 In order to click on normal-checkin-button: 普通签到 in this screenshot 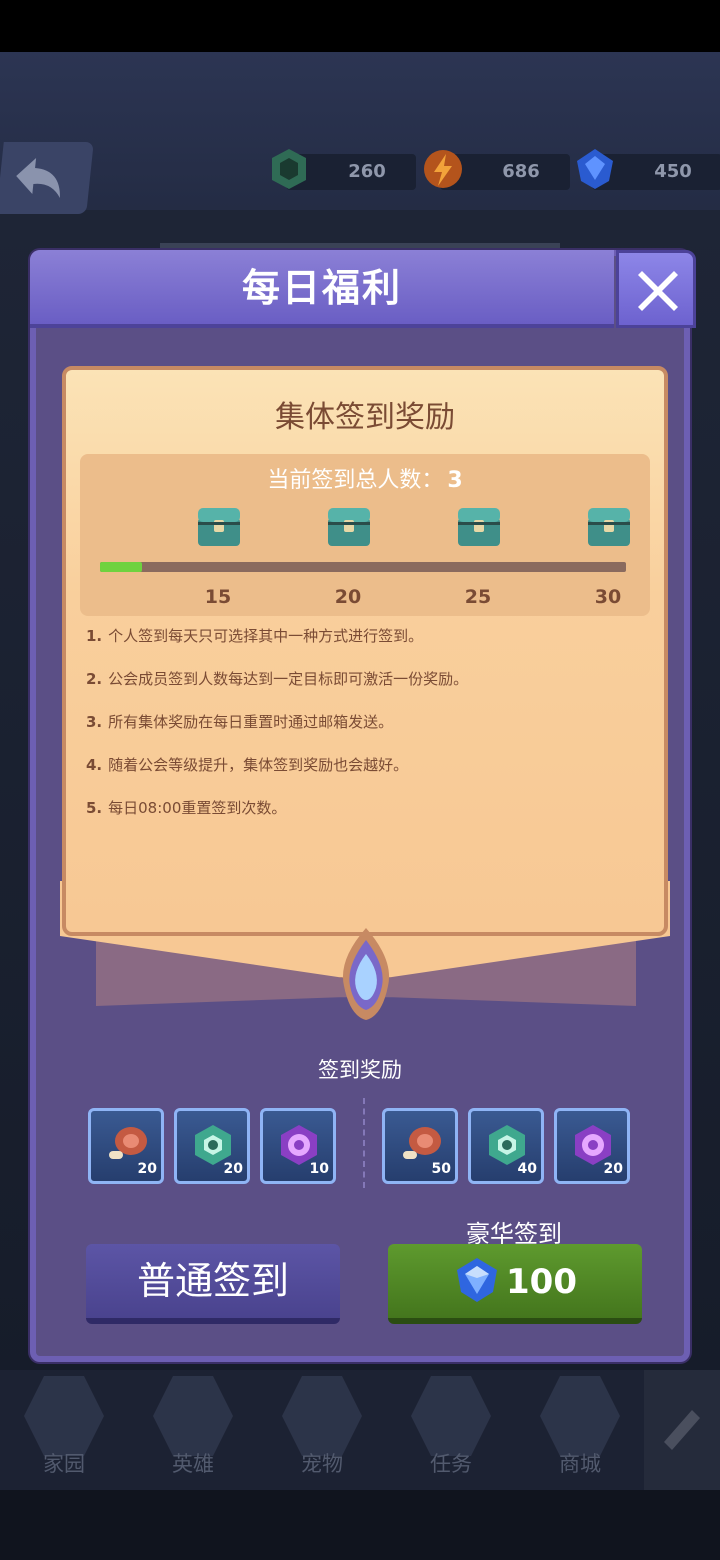, I will do `click(213, 1284)`.